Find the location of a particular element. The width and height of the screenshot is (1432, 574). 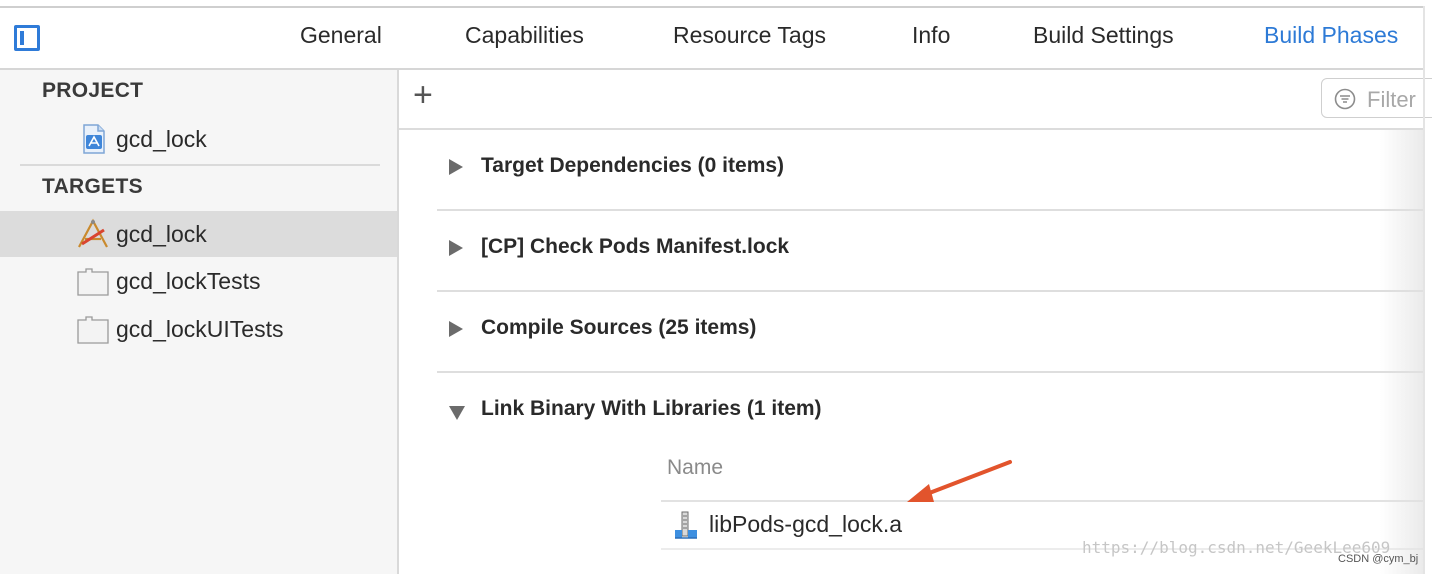

filter-placeholder: Filter is located at coordinates (1391, 99).